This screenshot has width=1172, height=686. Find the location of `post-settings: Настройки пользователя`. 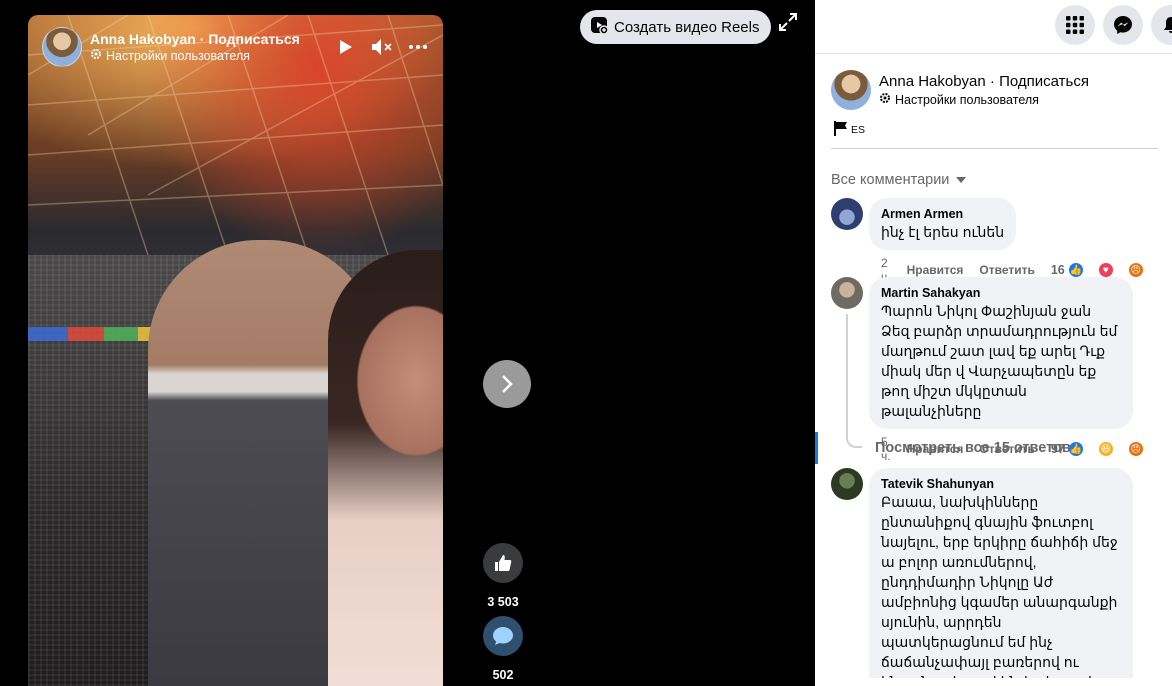

post-settings: Настройки пользователя is located at coordinates (984, 100).